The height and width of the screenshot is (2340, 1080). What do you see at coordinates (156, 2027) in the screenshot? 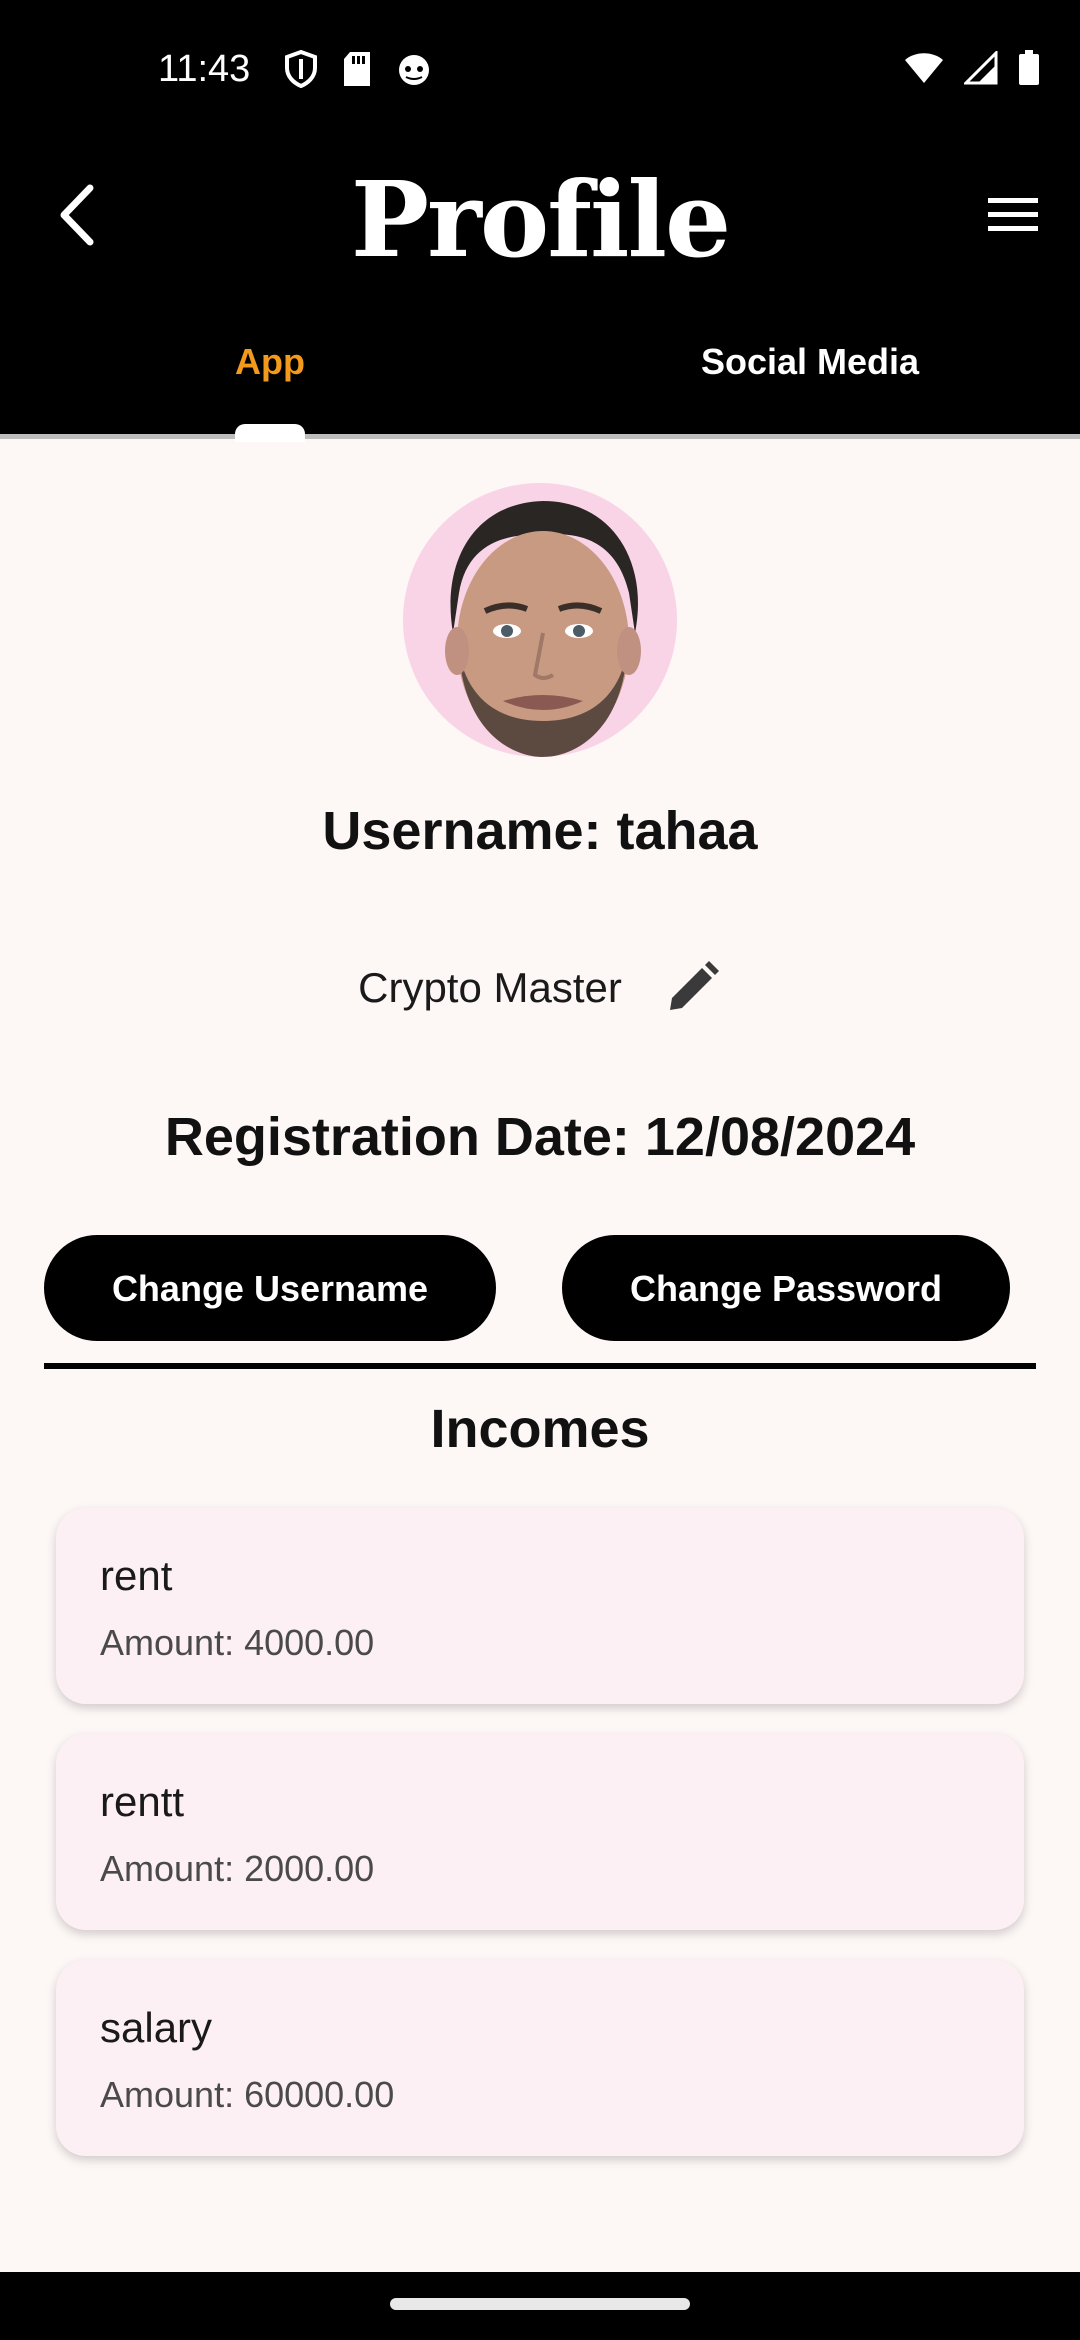
I see `income-name: salary` at bounding box center [156, 2027].